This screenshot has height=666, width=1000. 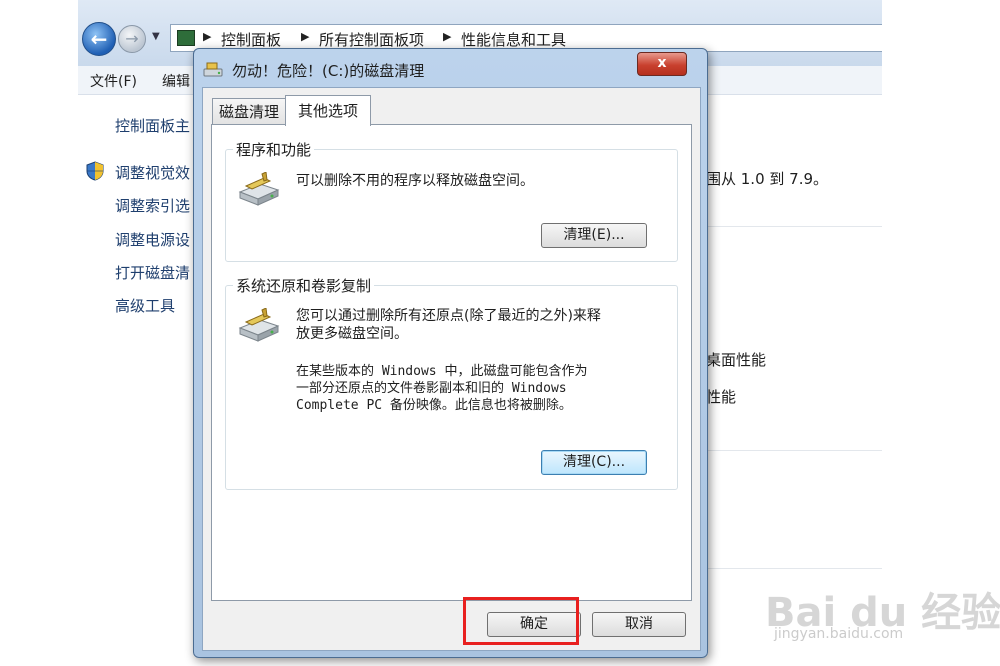 I want to click on menu-file: 文件(F), so click(x=113, y=81).